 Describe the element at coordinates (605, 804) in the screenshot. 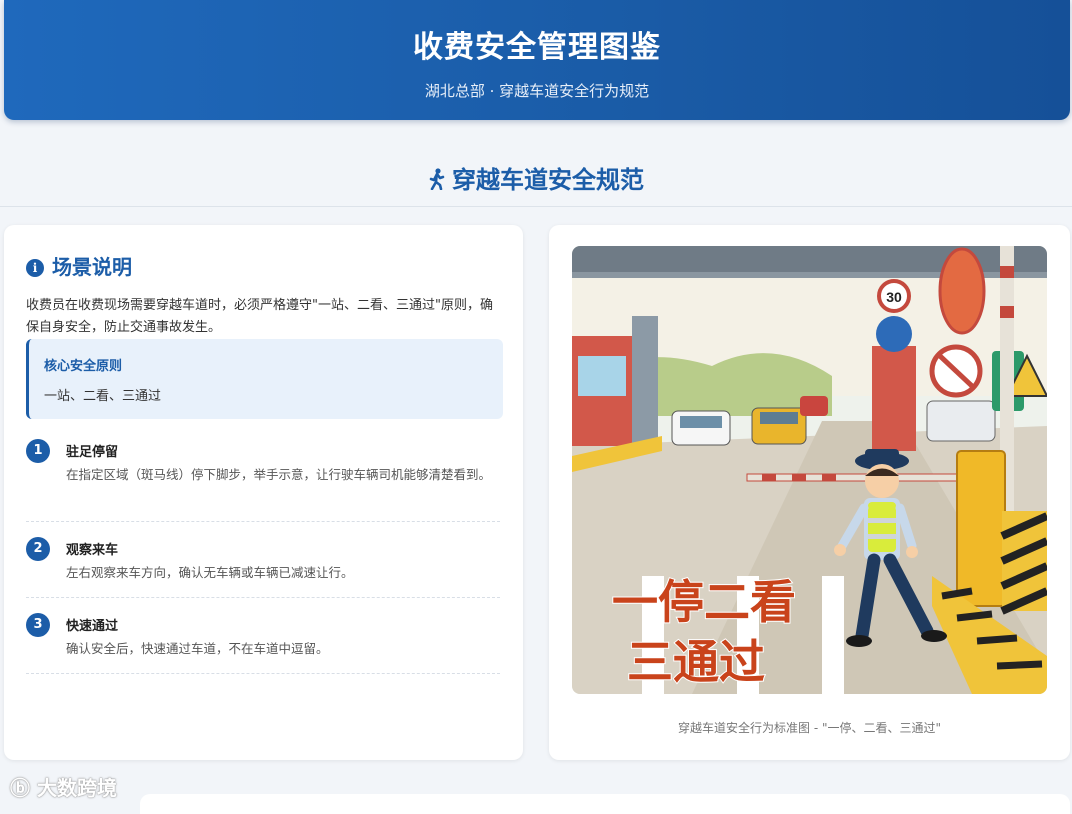

I see `next-section-card` at that location.